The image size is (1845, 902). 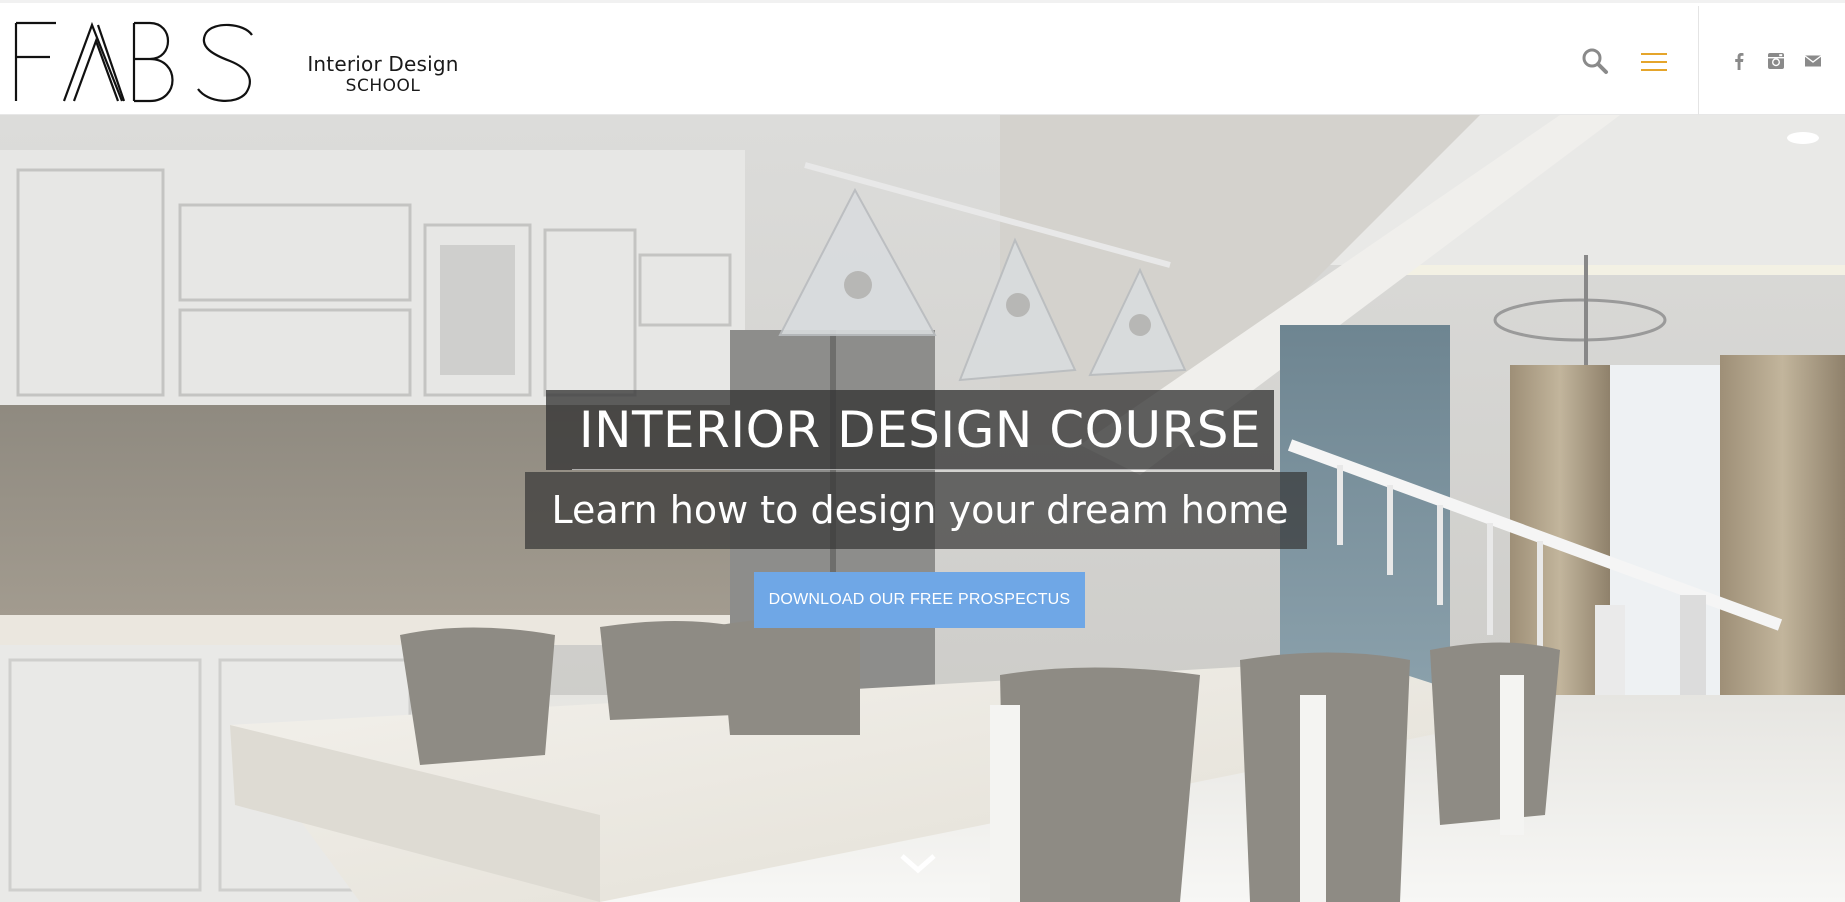 I want to click on main-menu-button, so click(x=1654, y=62).